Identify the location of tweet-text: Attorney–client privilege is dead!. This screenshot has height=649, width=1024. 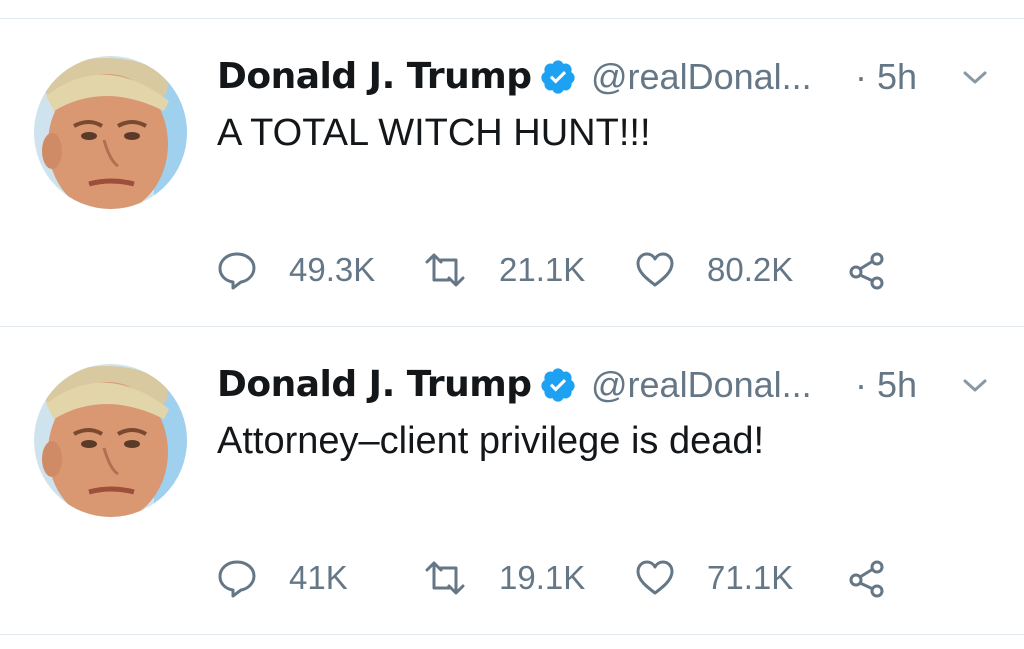
(491, 441).